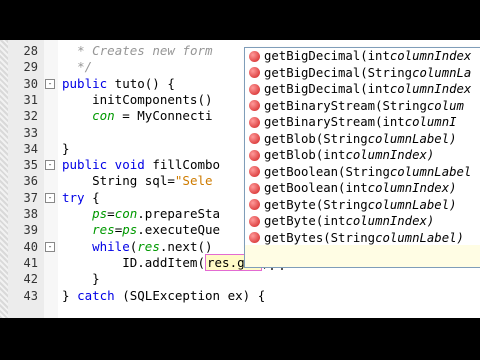 This screenshot has height=360, width=480. Describe the element at coordinates (179, 230) in the screenshot. I see `code-token: .executeQue` at that location.